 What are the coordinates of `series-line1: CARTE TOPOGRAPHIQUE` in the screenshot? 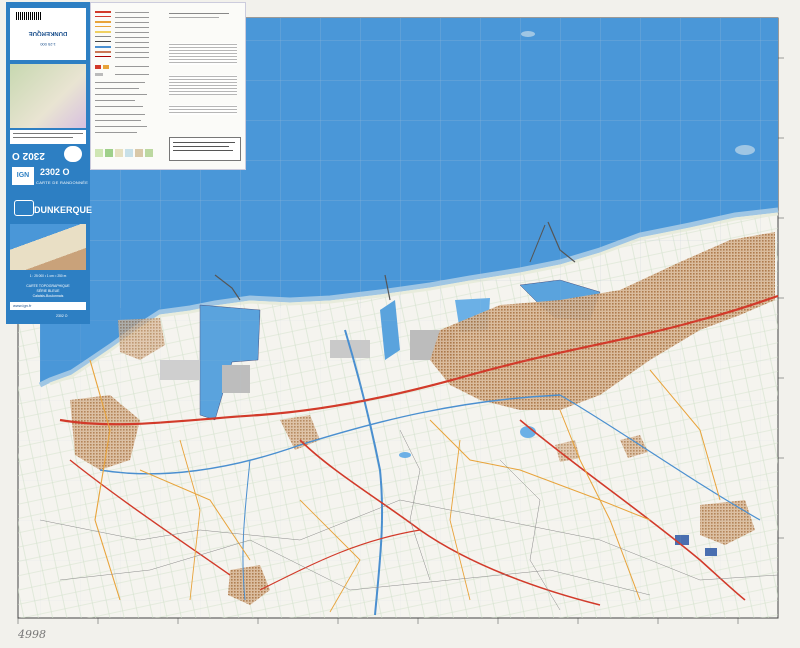 It's located at (48, 286).